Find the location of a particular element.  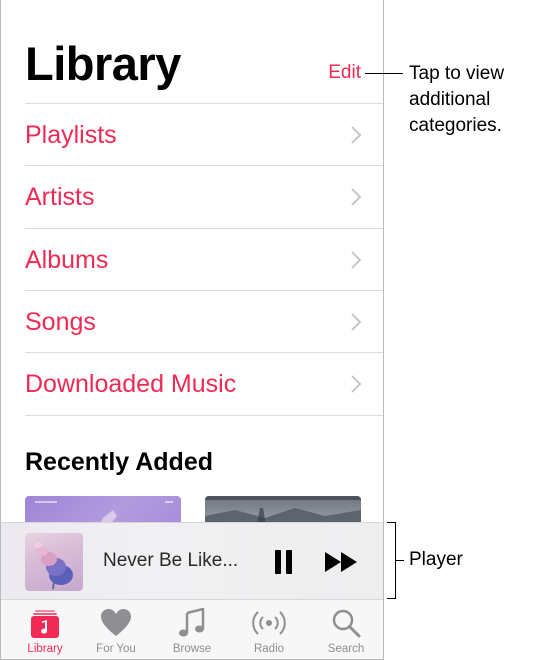

library-item-label: Downloaded Music is located at coordinates (131, 383).